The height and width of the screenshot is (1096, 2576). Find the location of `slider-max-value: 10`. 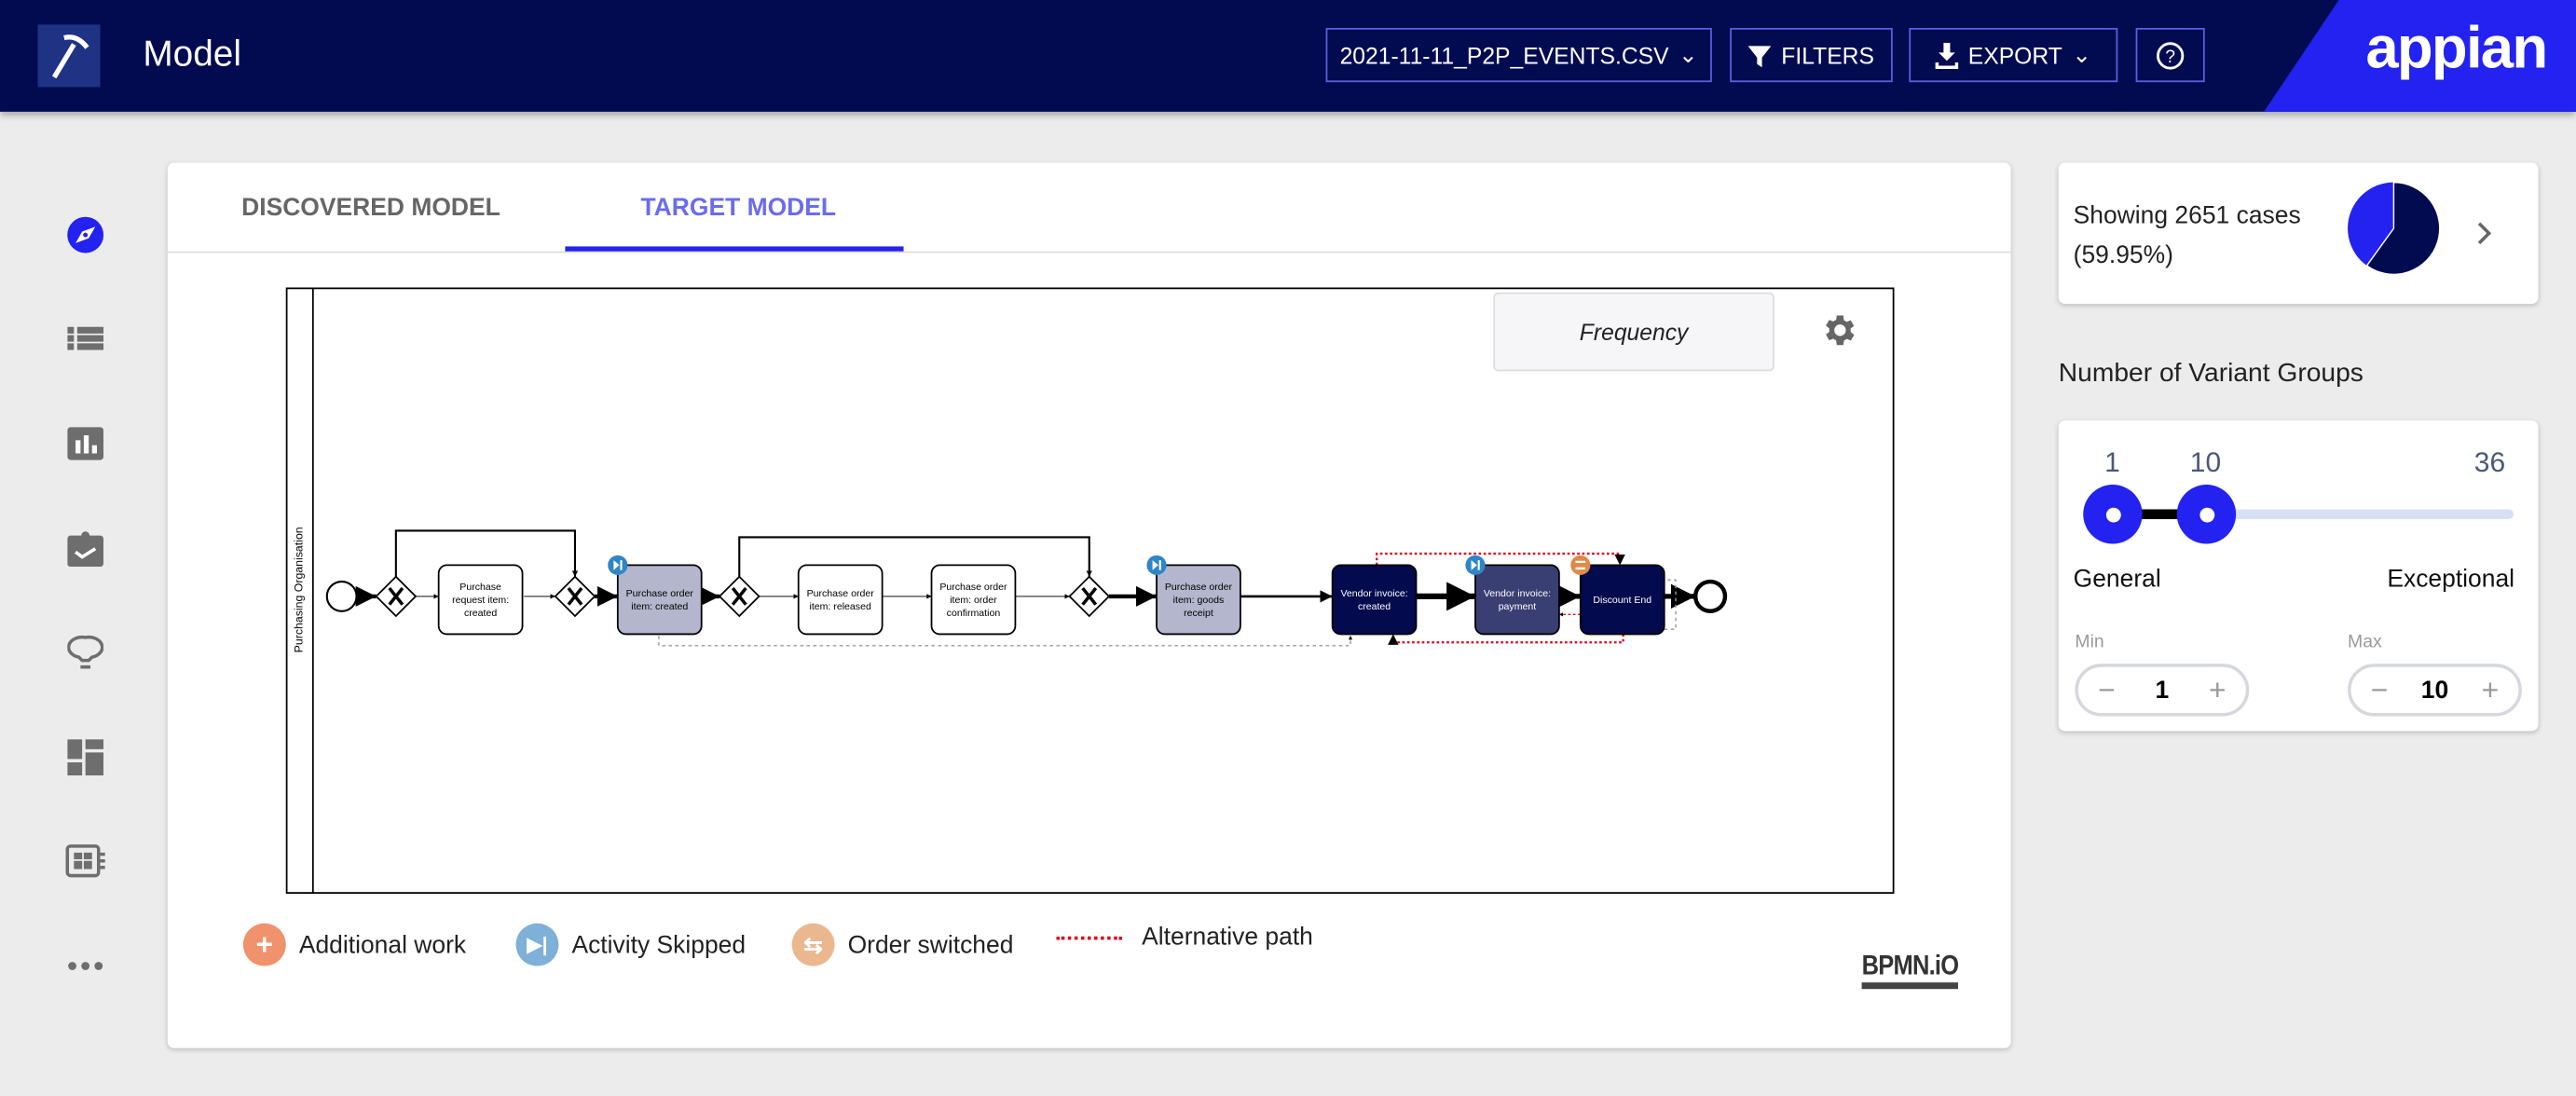

slider-max-value: 10 is located at coordinates (2205, 462).